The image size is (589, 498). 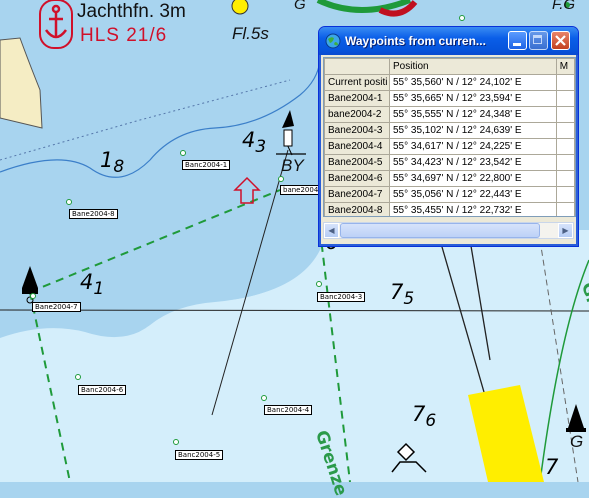 What do you see at coordinates (364, 6) in the screenshot?
I see `harbor-arc-green` at bounding box center [364, 6].